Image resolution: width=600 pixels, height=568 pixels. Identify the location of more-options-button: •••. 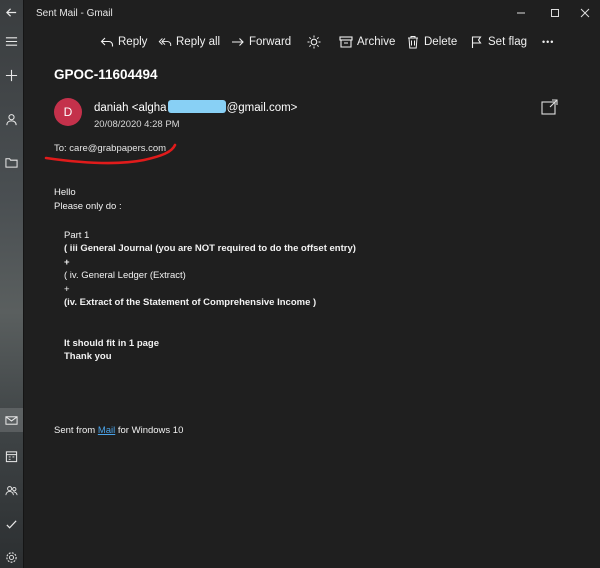
(548, 42).